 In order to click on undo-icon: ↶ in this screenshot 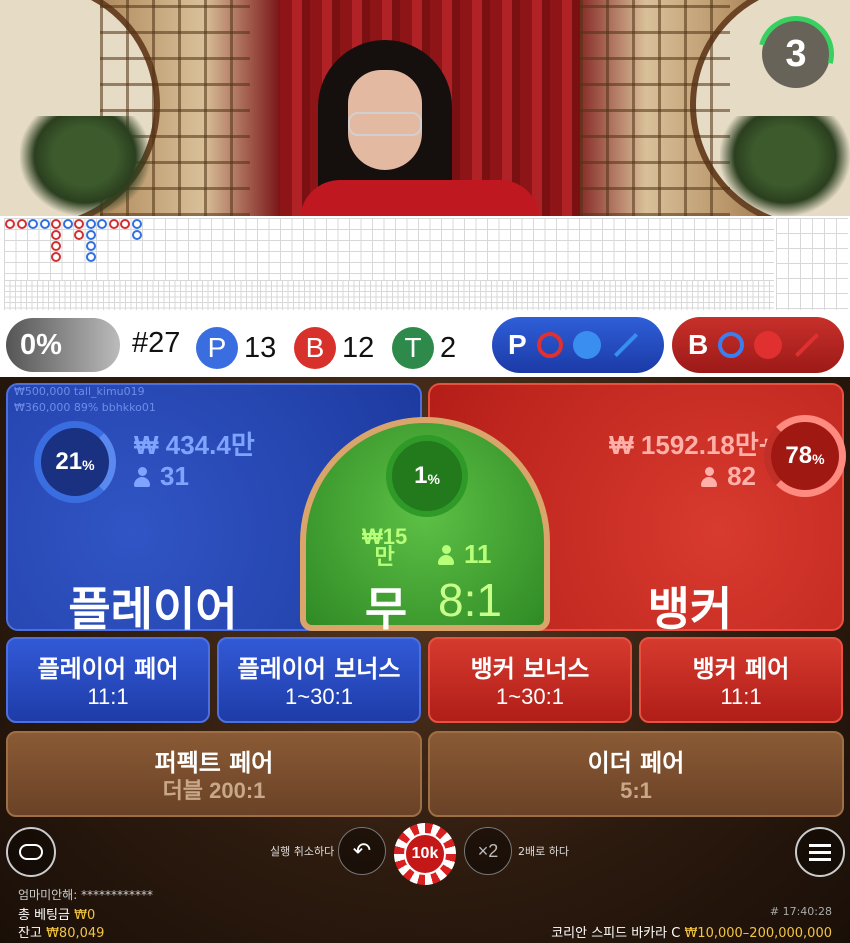, I will do `click(362, 851)`.